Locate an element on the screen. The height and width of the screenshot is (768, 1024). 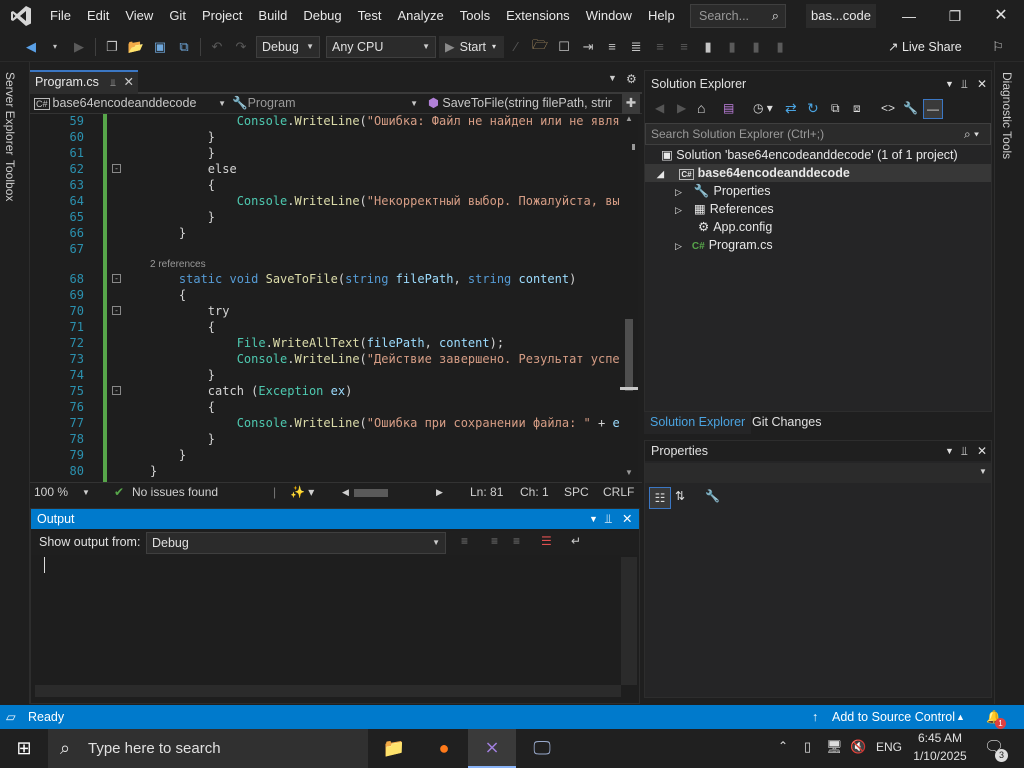
comment-icon: ≡ is located at coordinates (660, 47).